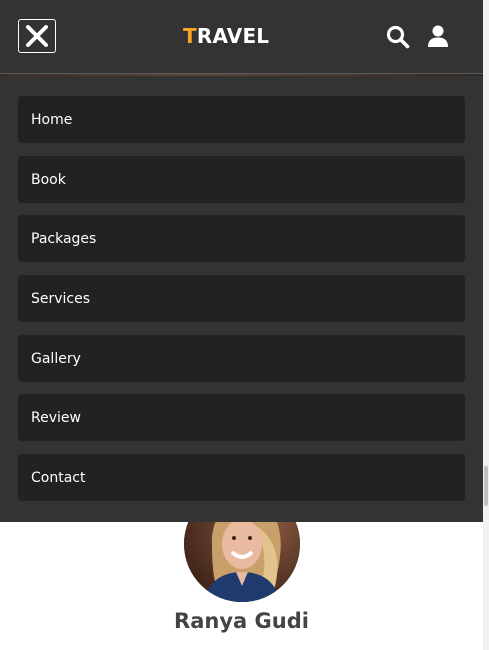  I want to click on logo: TRAVEL, so click(226, 36).